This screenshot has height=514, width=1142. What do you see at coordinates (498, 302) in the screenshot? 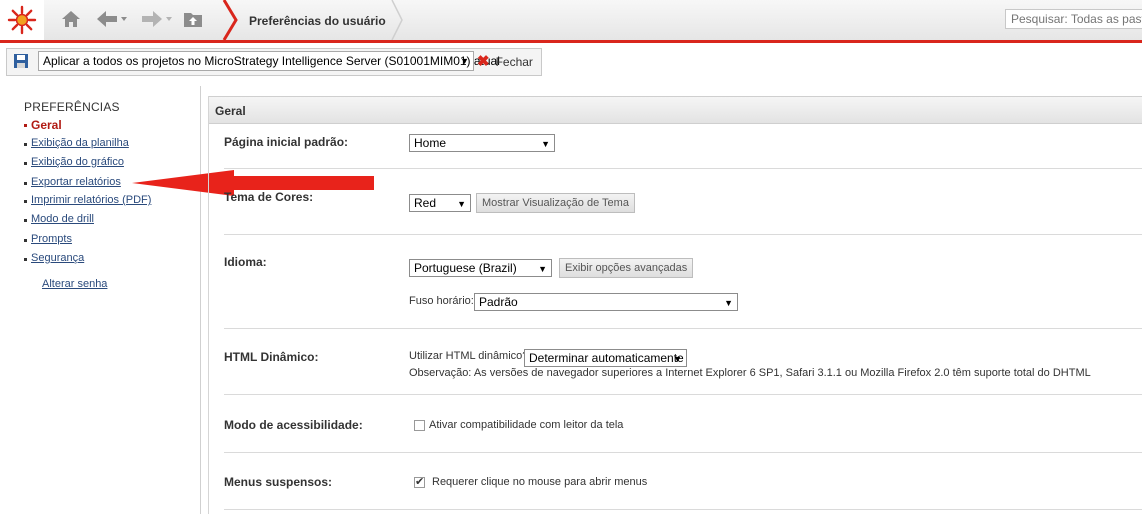
I see `timezone-value: Padrão` at bounding box center [498, 302].